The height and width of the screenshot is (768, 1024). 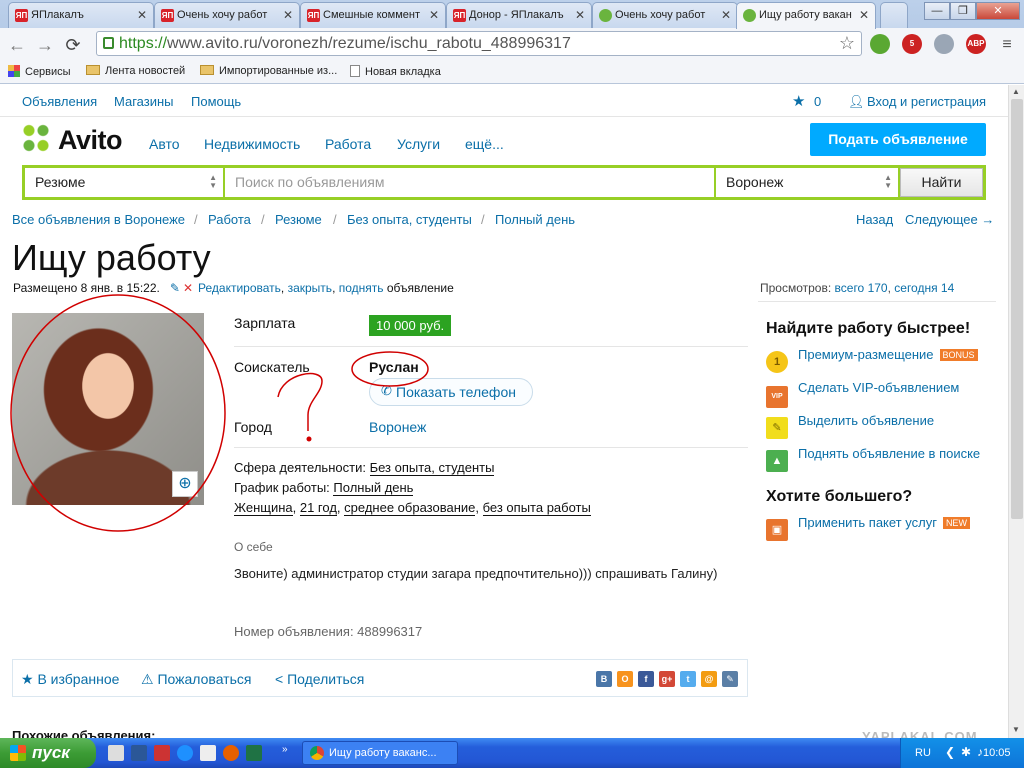 I want to click on clock: 10:05, so click(x=997, y=753).